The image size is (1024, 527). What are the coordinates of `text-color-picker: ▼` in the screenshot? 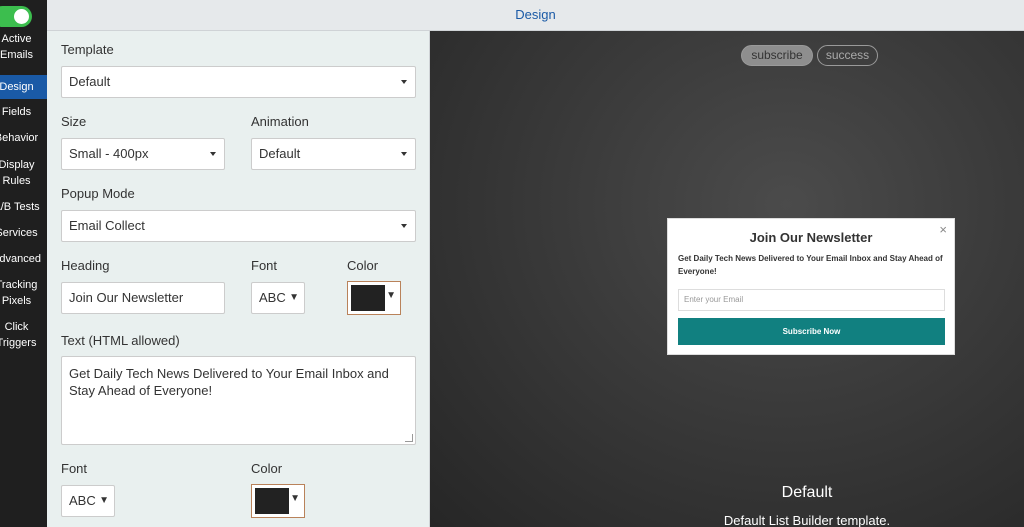 It's located at (278, 501).